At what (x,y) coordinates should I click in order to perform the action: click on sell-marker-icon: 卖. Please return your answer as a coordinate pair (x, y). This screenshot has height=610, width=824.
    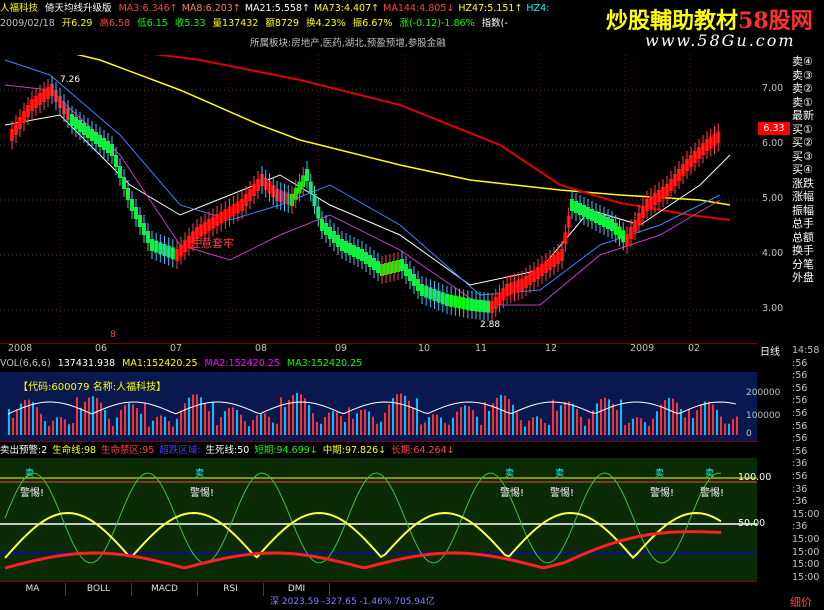
    Looking at the image, I should click on (709, 473).